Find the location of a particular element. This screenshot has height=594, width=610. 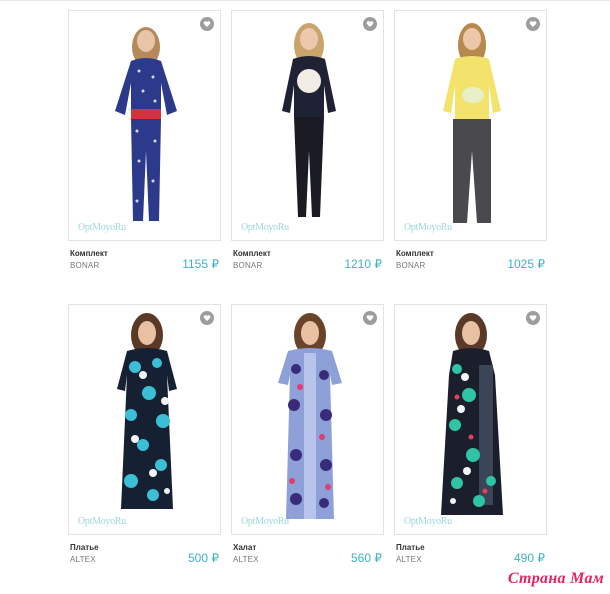

product-card: OptMoyoRu Комплект BONAR 1155 ₽ is located at coordinates (144, 140).